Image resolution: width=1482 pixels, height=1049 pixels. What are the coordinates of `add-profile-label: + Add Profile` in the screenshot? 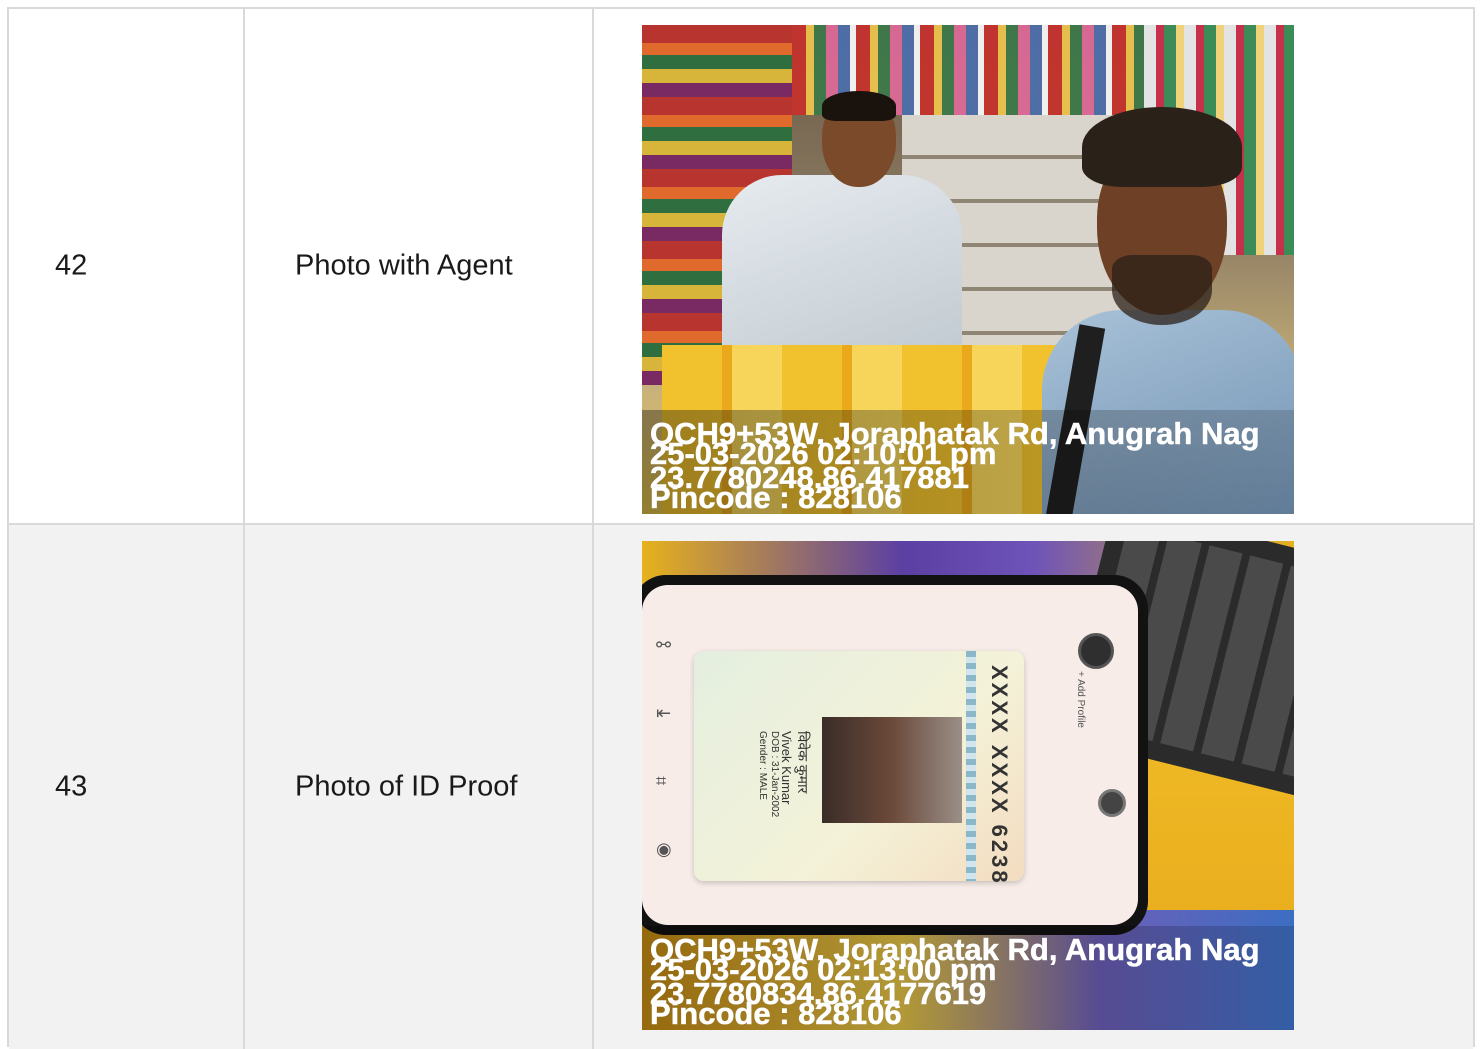 It's located at (1080, 699).